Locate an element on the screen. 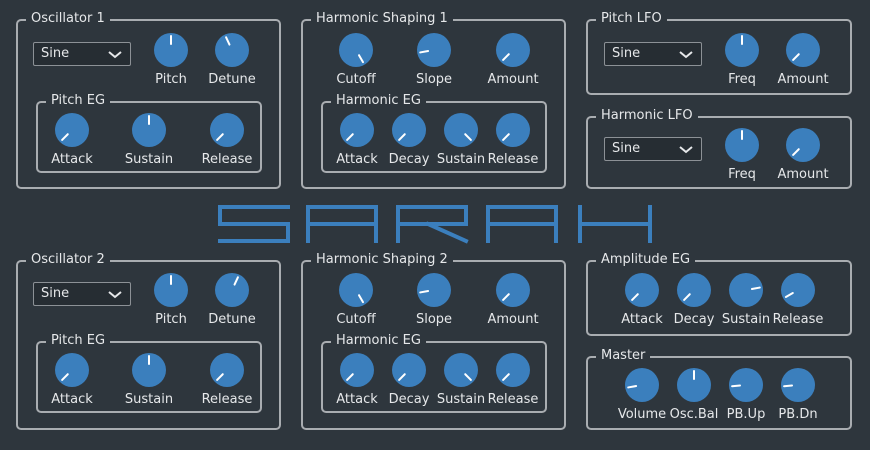 This screenshot has width=870, height=450. hs1-slope-label: Slope is located at coordinates (434, 79).